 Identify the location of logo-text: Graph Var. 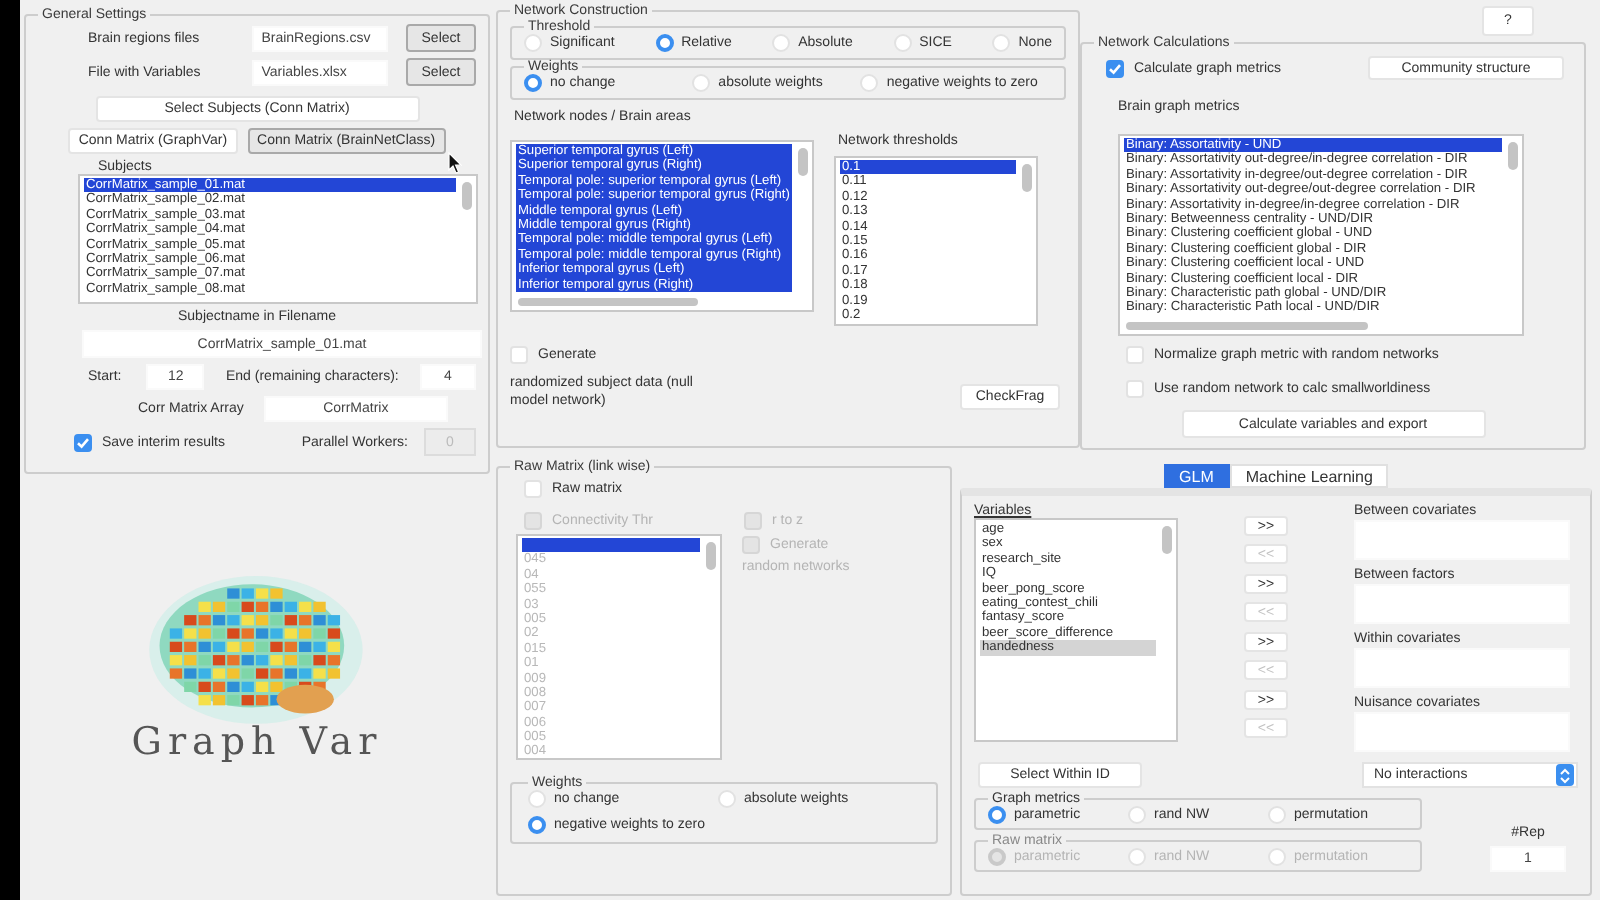
(257, 741).